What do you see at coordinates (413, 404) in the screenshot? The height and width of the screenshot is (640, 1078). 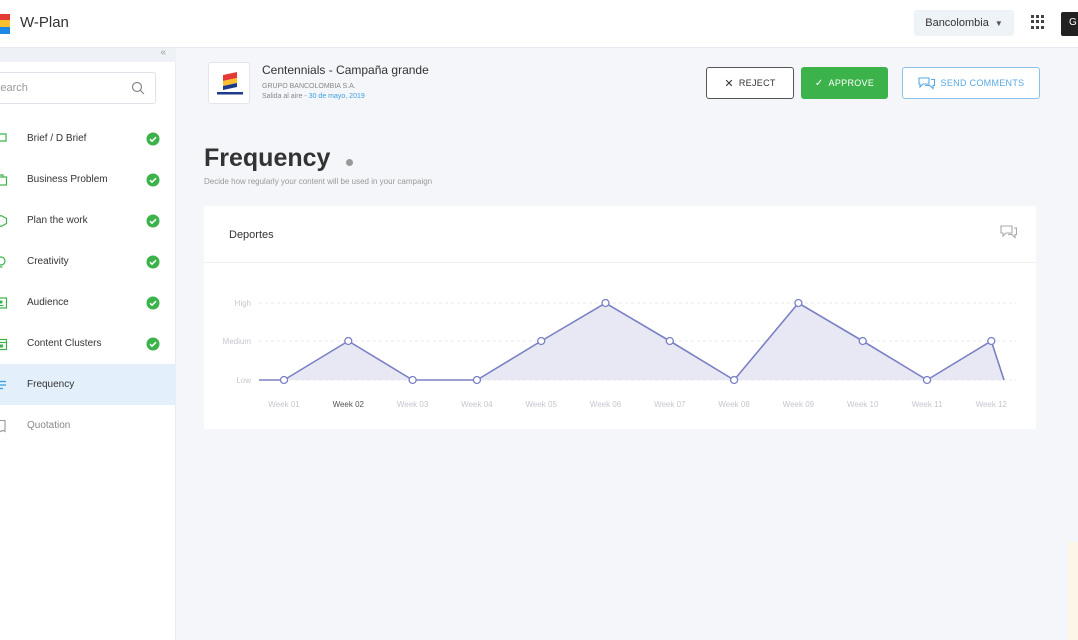 I see `x-tick-label: Week 03` at bounding box center [413, 404].